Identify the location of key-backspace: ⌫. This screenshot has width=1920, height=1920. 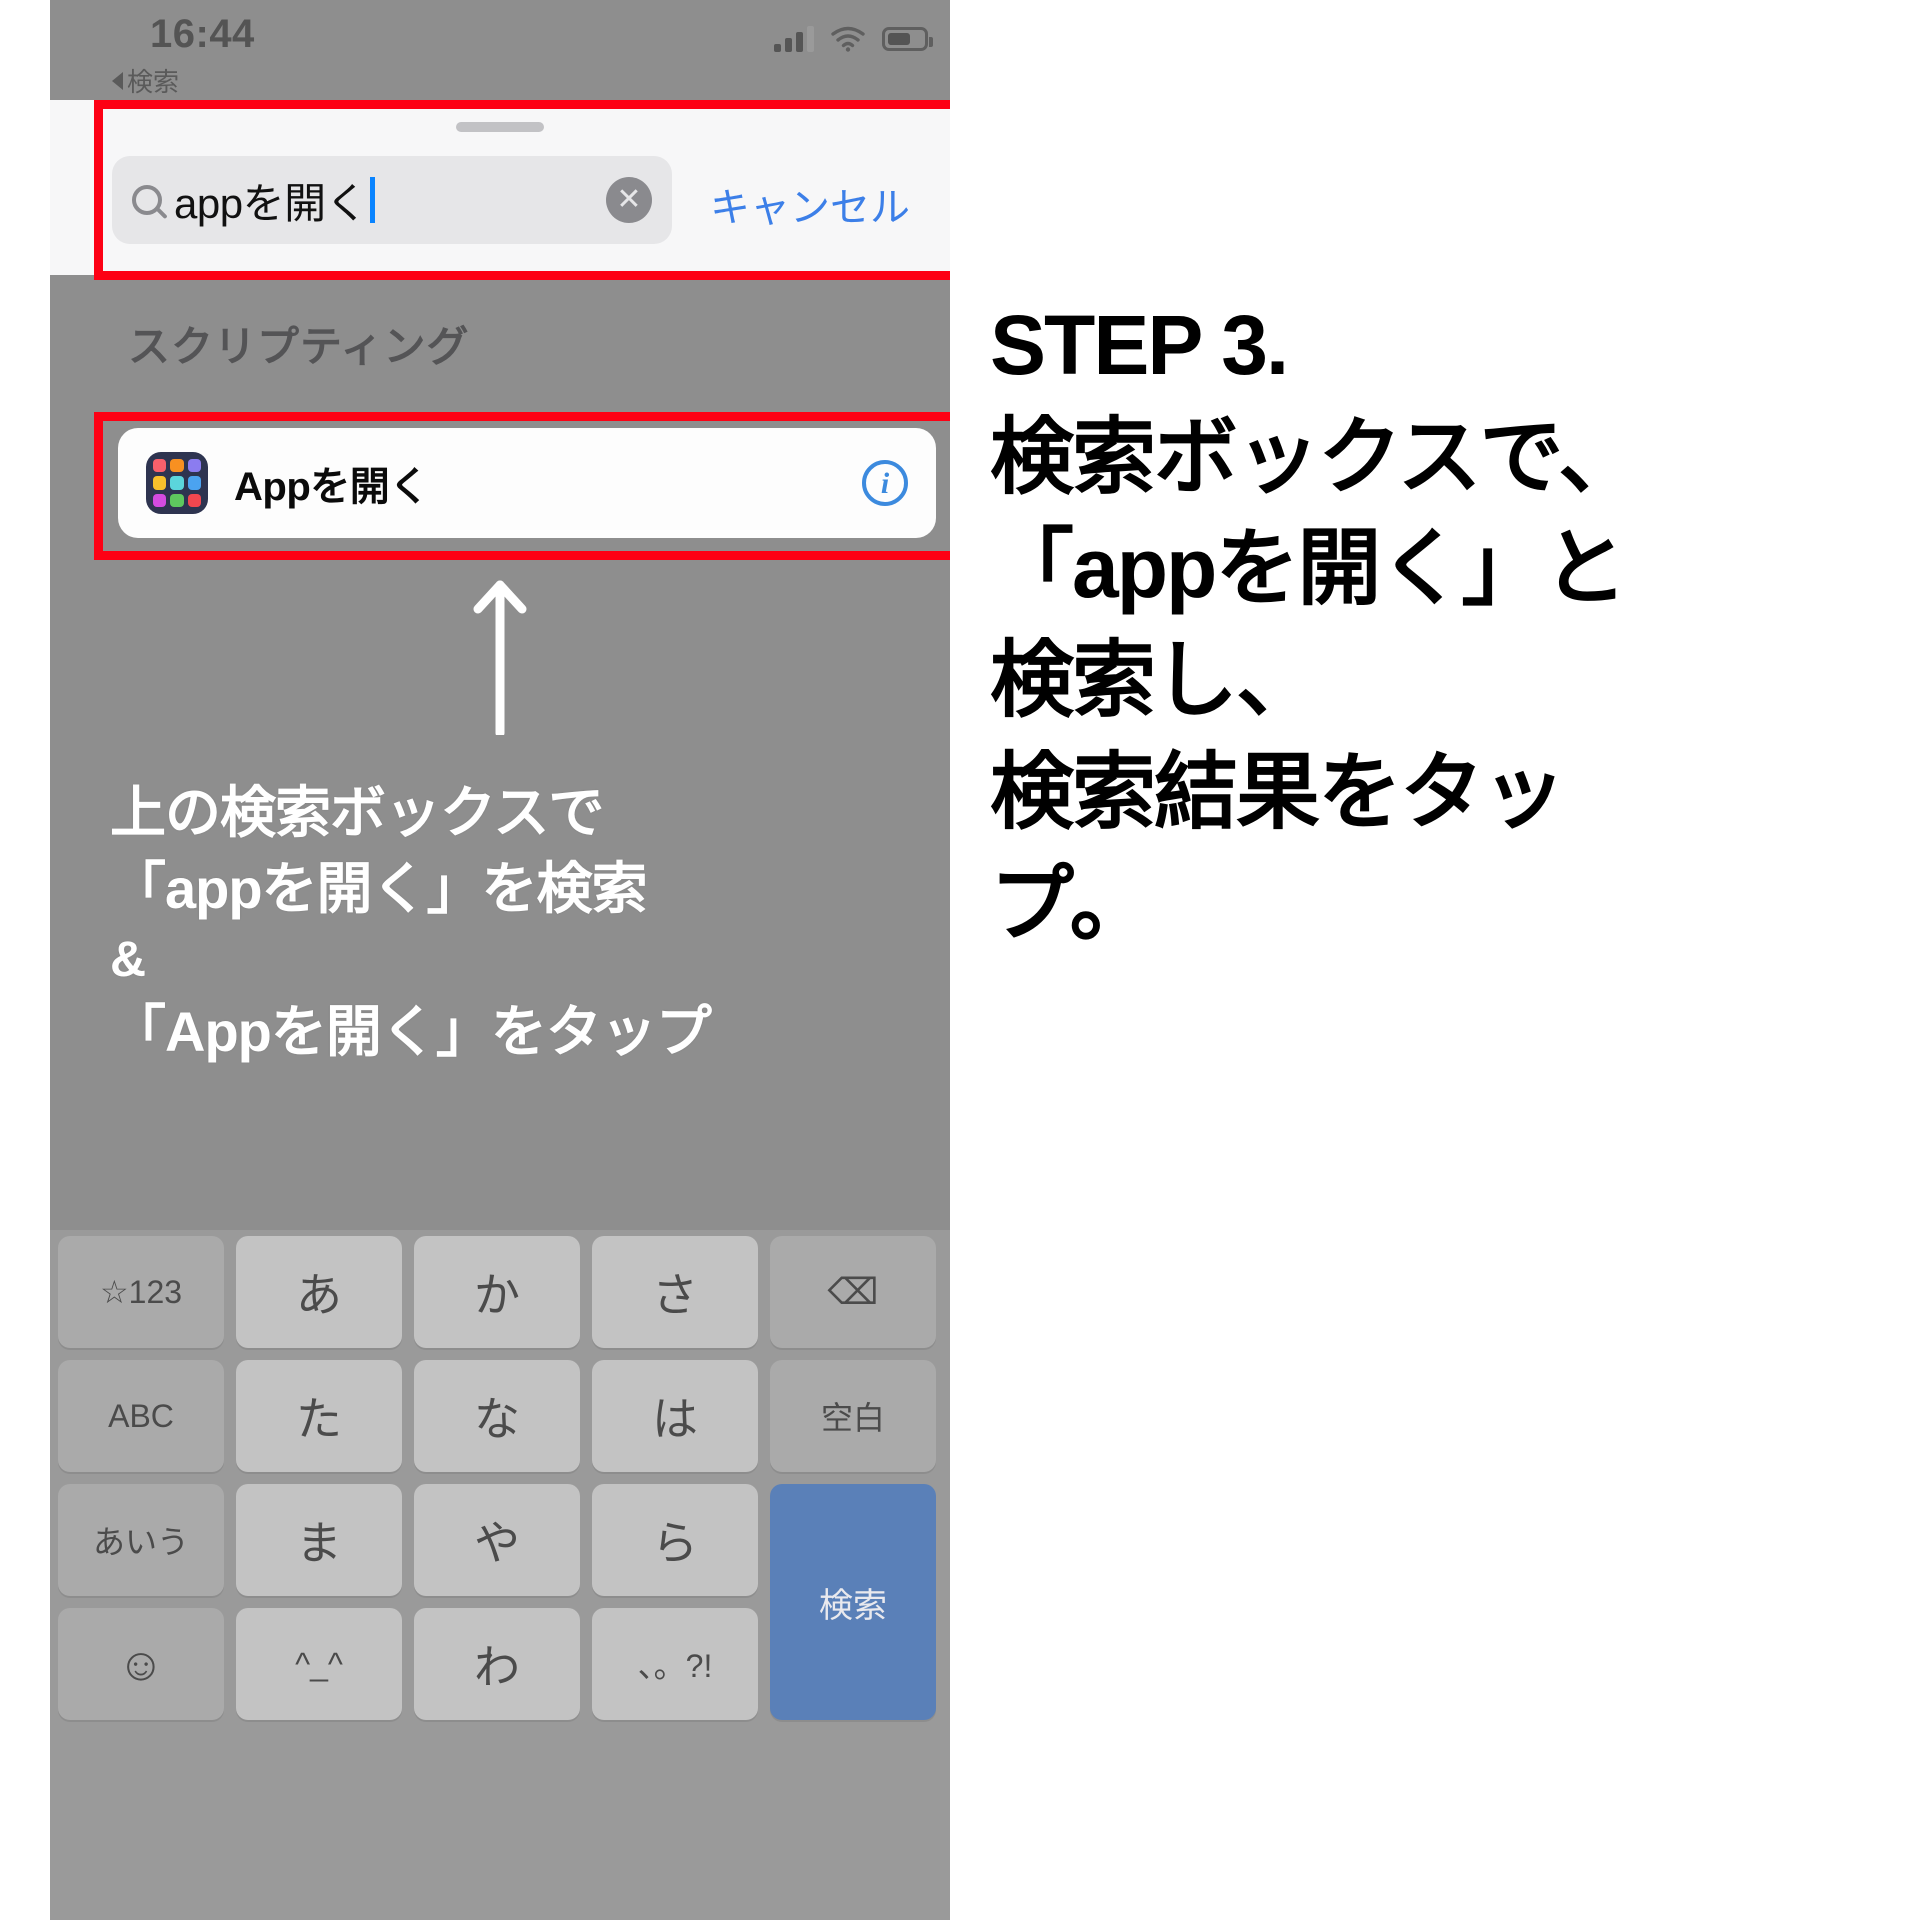
(853, 1292).